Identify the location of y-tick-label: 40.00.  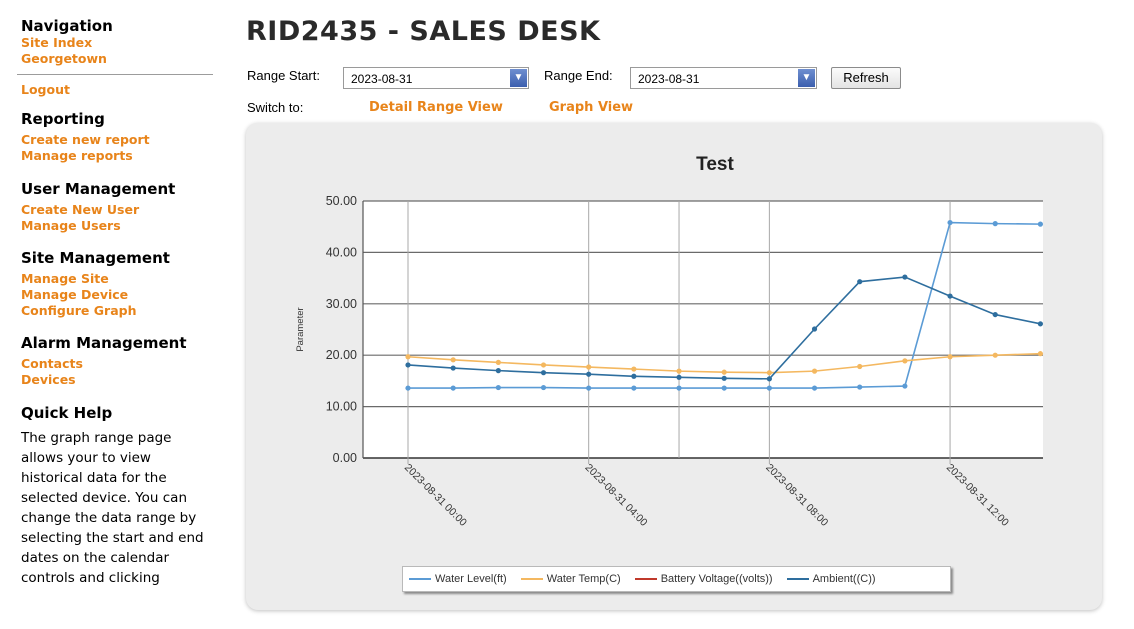
(341, 252).